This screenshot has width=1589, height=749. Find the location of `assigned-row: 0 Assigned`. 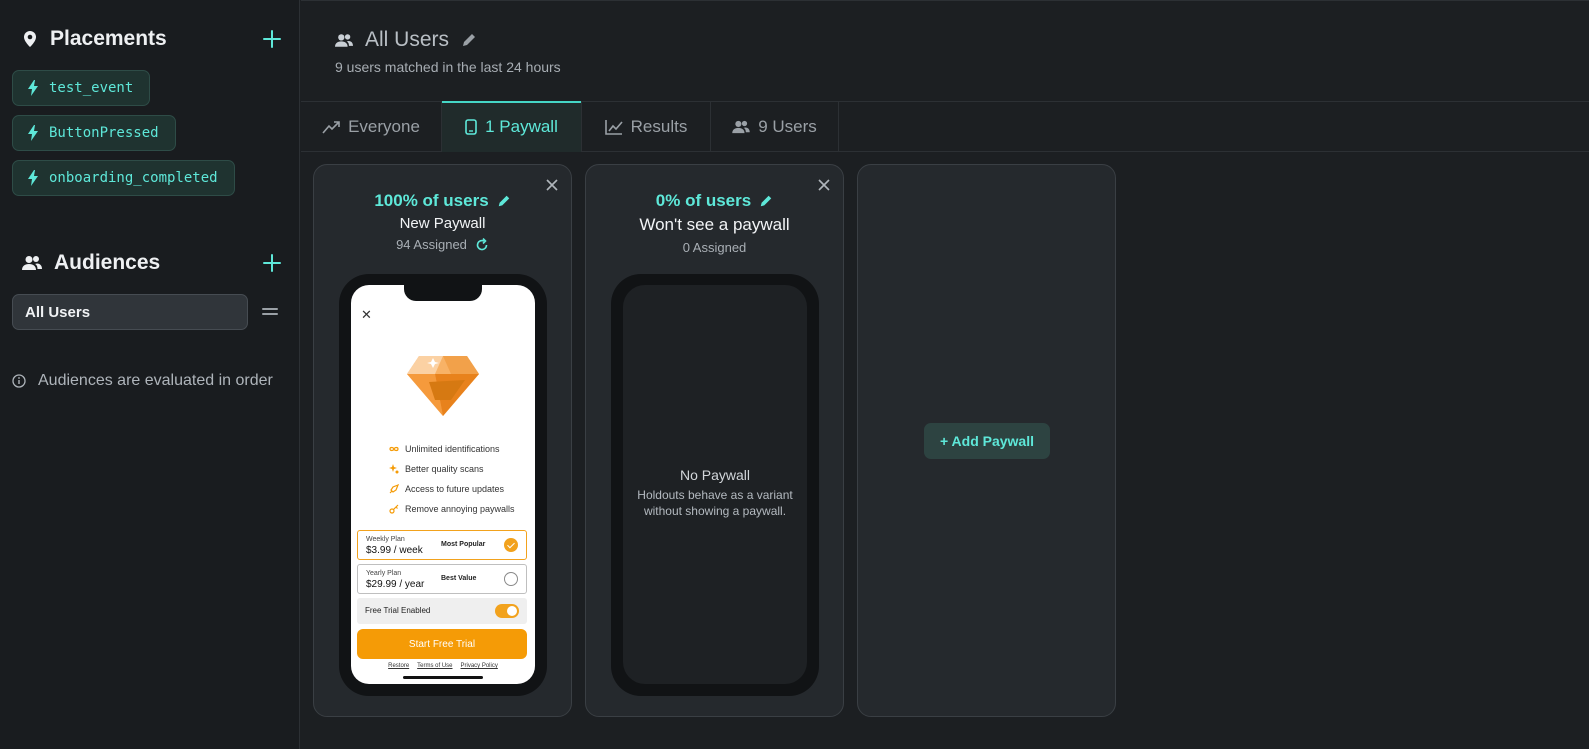

assigned-row: 0 Assigned is located at coordinates (714, 247).